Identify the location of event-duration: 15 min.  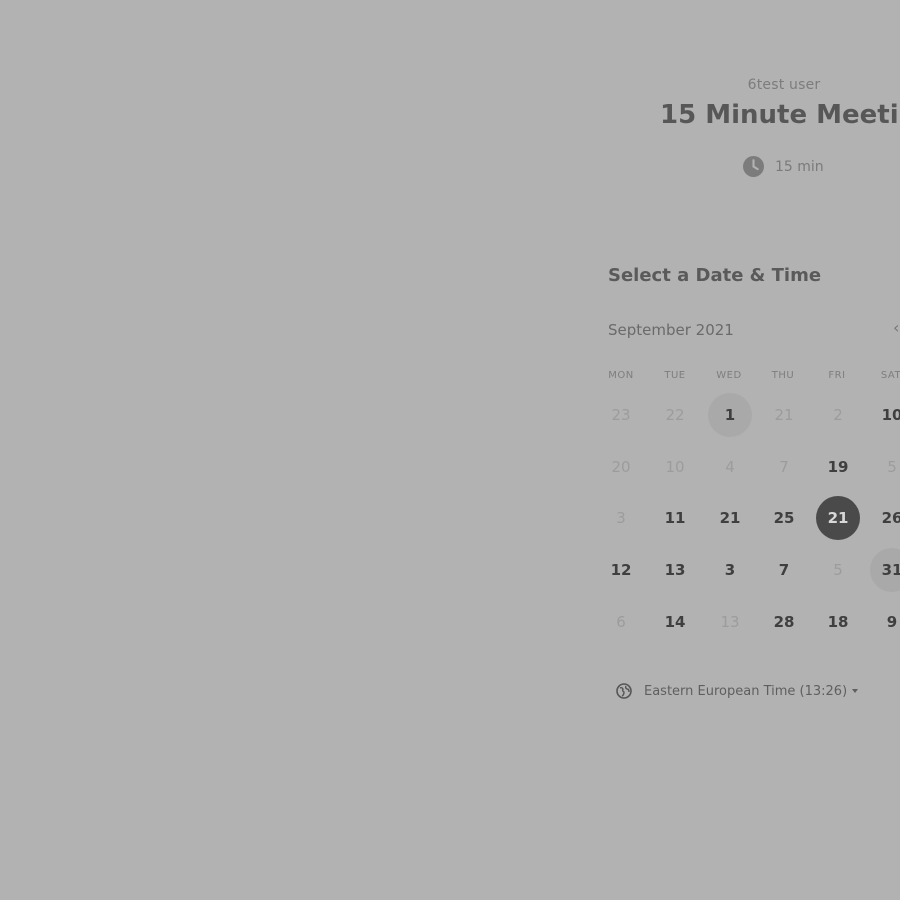
(783, 166).